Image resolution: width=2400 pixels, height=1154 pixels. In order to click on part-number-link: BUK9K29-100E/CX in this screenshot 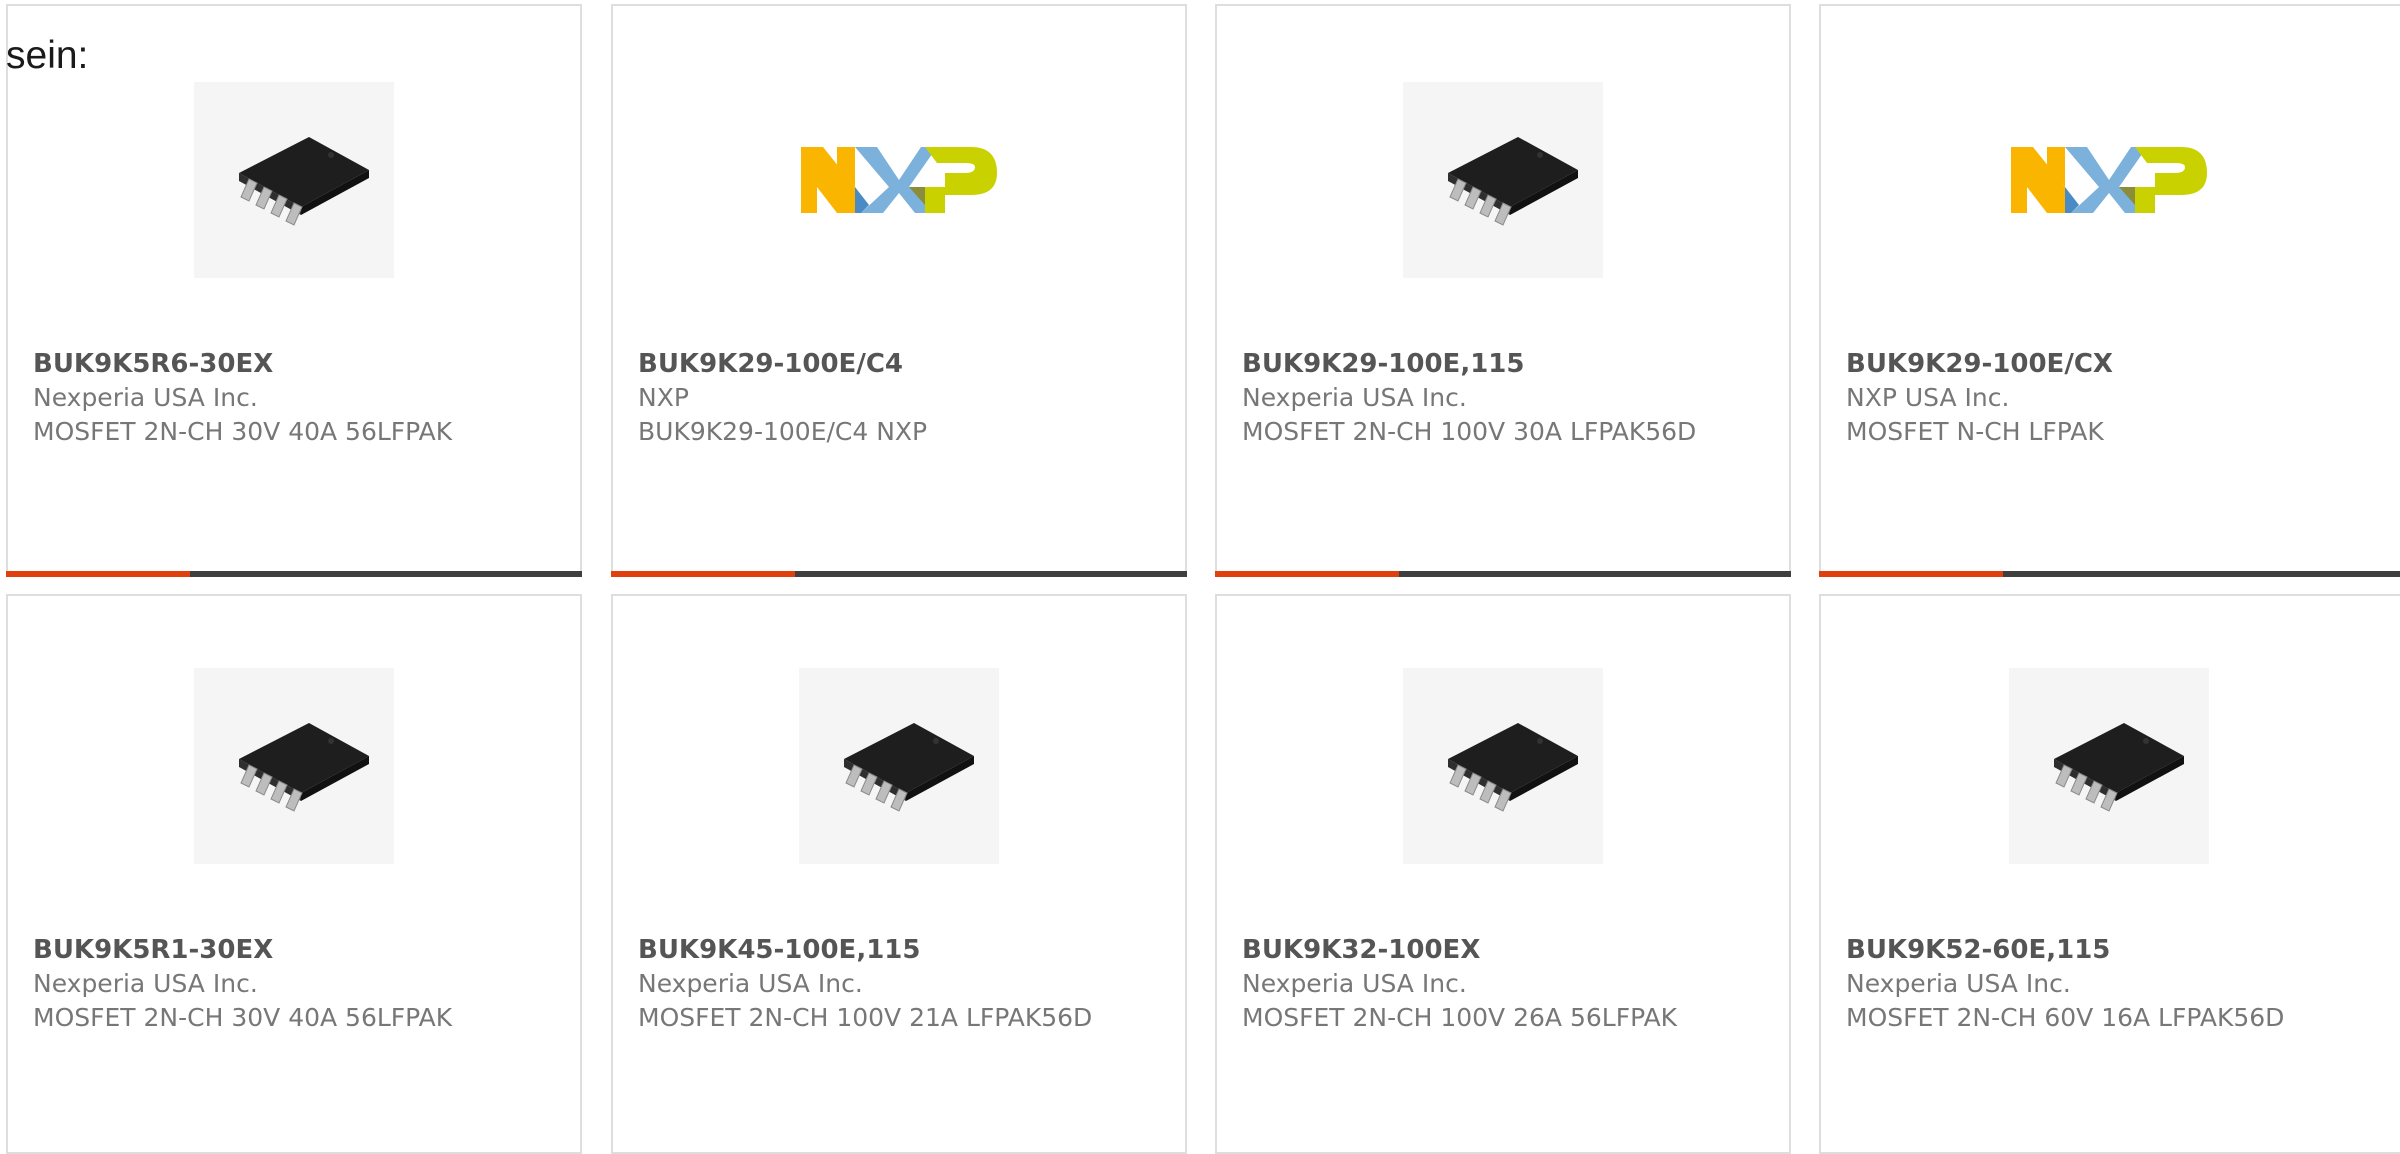, I will do `click(2113, 364)`.